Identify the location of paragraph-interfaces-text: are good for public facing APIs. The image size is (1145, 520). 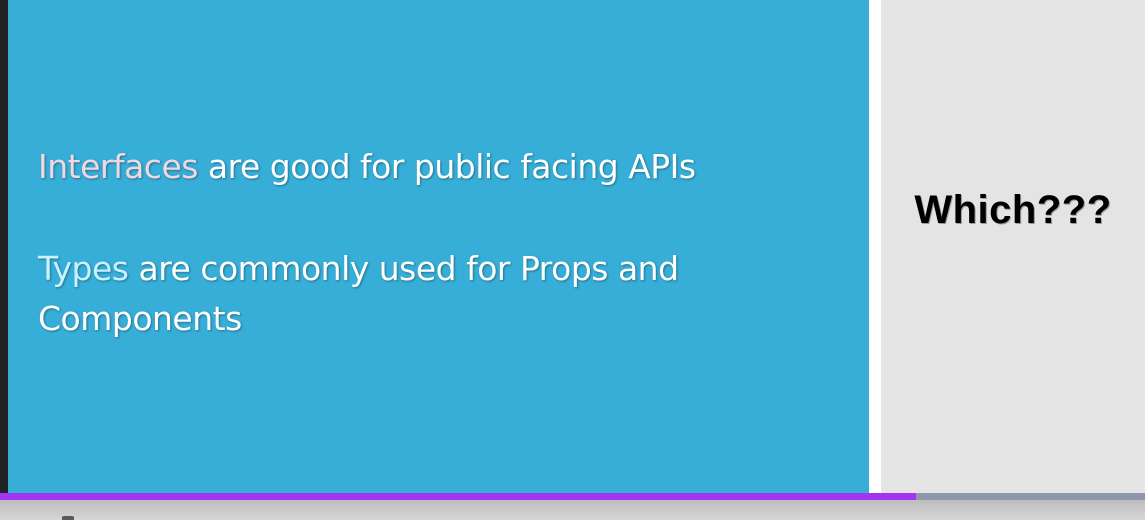
(446, 166).